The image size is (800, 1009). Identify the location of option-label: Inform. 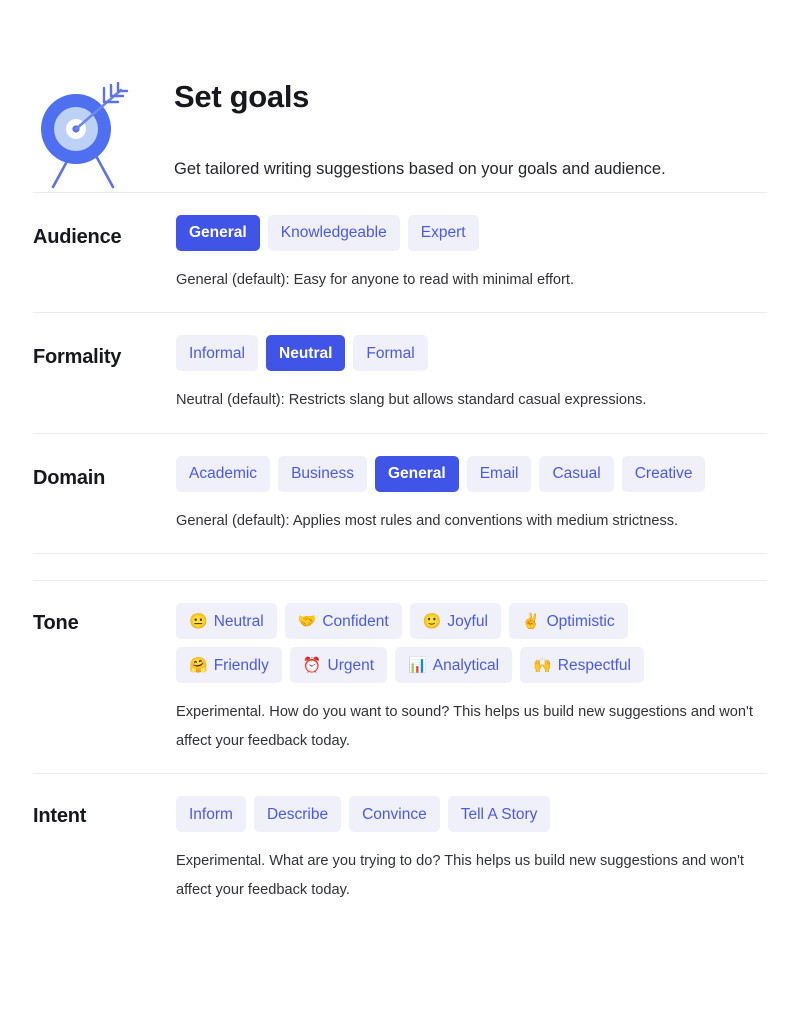
(211, 814).